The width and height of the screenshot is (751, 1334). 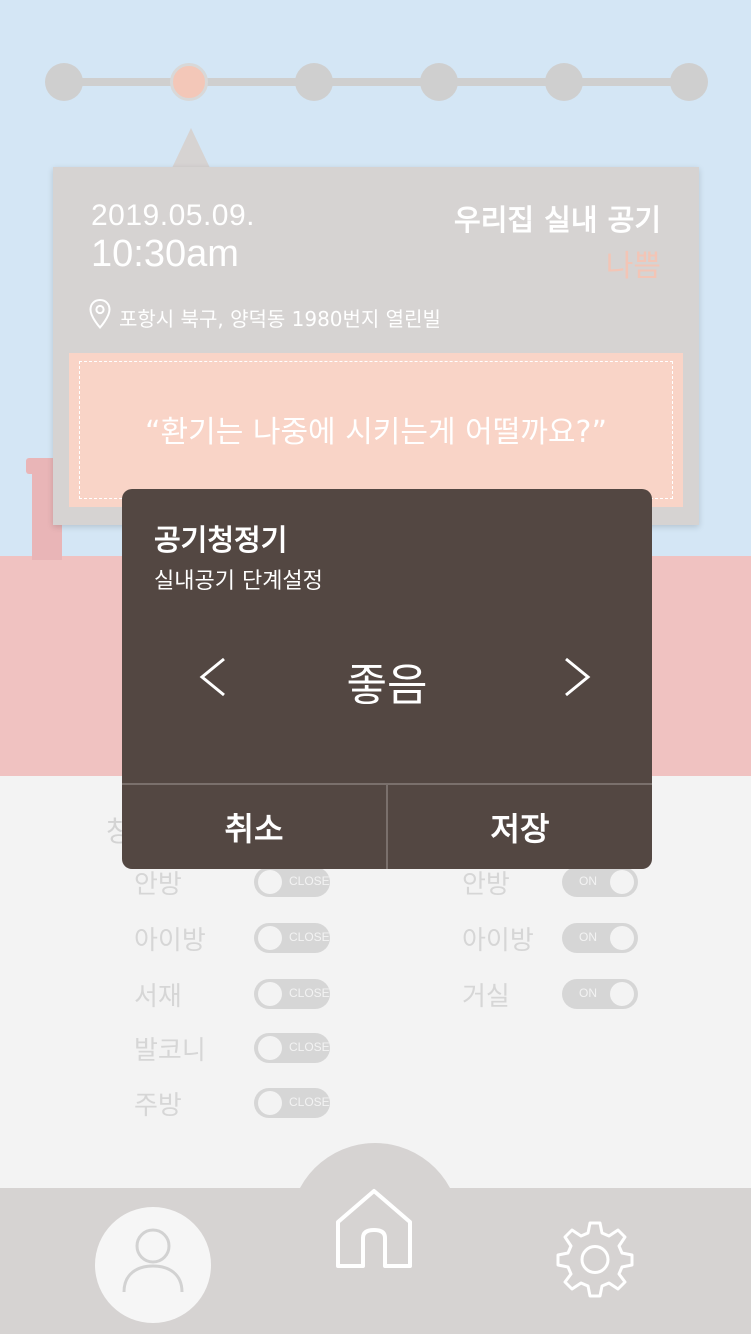 I want to click on home-icon, so click(x=374, y=1228).